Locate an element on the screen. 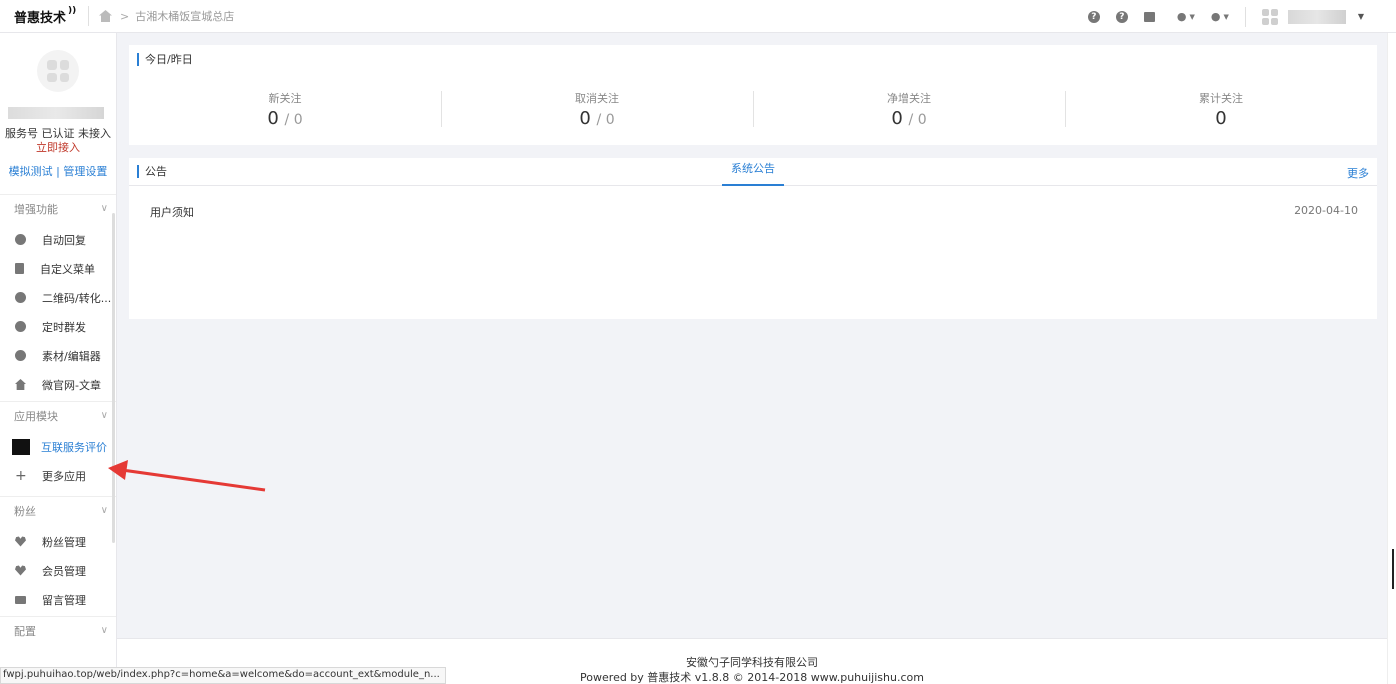  sidebar-item-label: 定时群发 is located at coordinates (64, 327).